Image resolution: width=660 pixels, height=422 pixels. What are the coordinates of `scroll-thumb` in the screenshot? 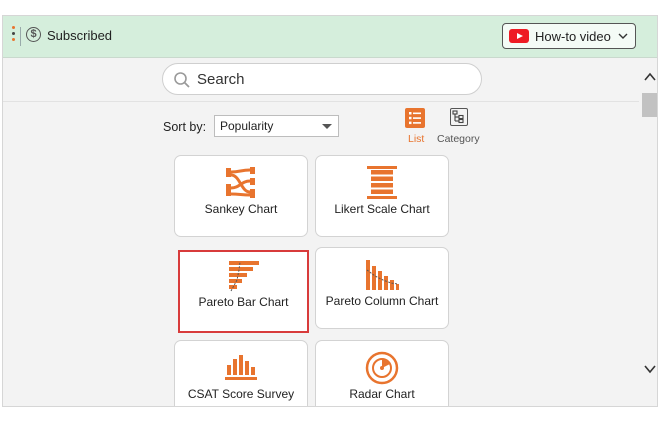 It's located at (649, 105).